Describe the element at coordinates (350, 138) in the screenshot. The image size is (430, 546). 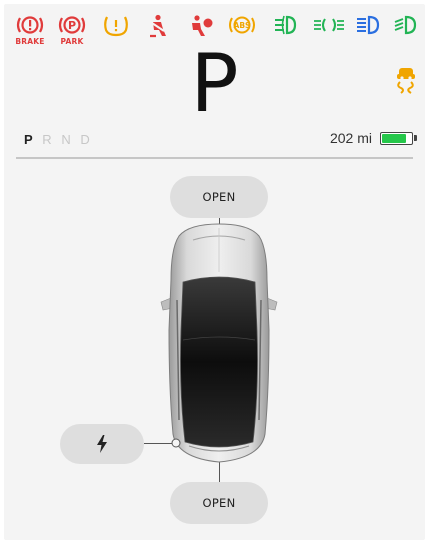
I see `range-text: 202 mi` at that location.